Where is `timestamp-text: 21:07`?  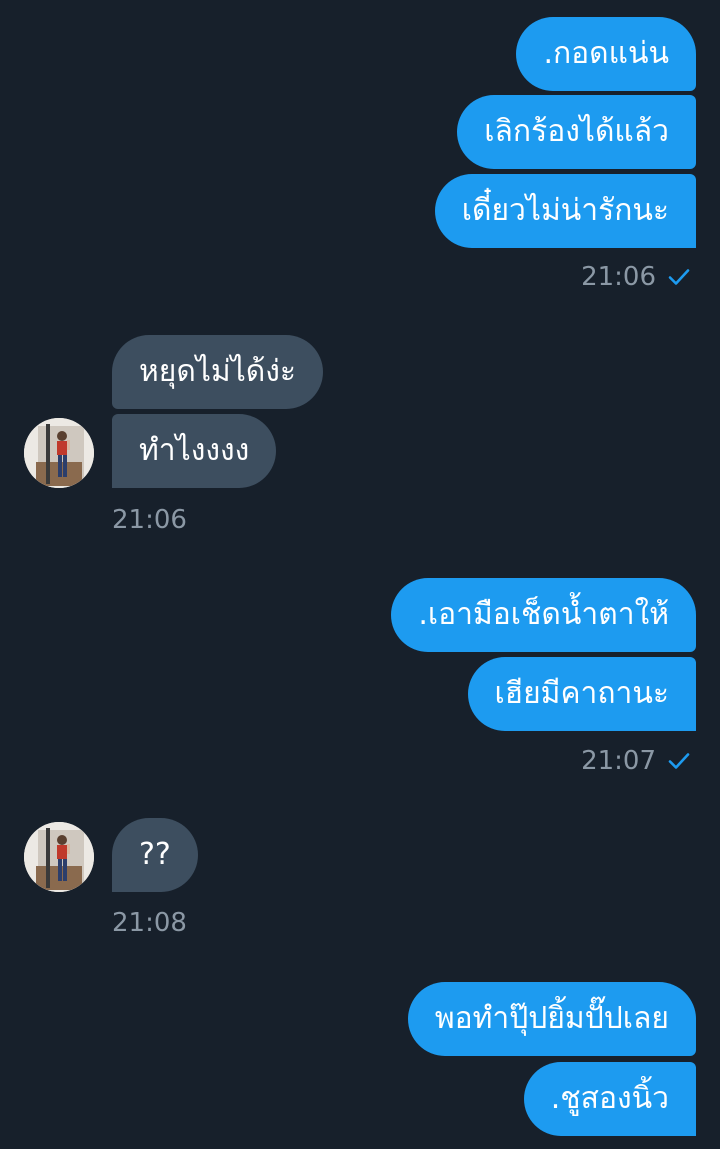 timestamp-text: 21:07 is located at coordinates (618, 761).